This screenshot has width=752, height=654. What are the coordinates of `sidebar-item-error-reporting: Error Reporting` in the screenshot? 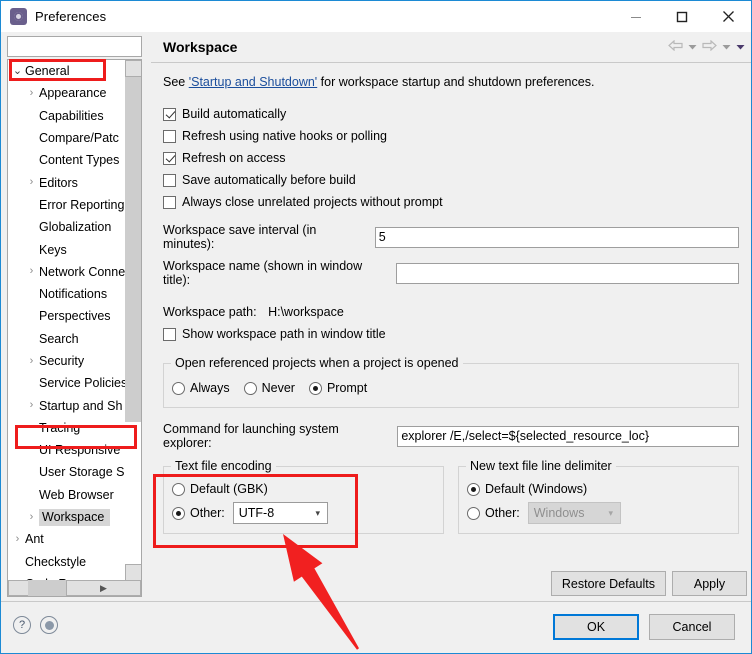 It's located at (67, 205).